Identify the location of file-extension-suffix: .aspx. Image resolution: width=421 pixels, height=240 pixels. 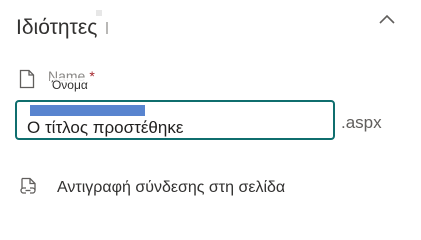
(361, 122).